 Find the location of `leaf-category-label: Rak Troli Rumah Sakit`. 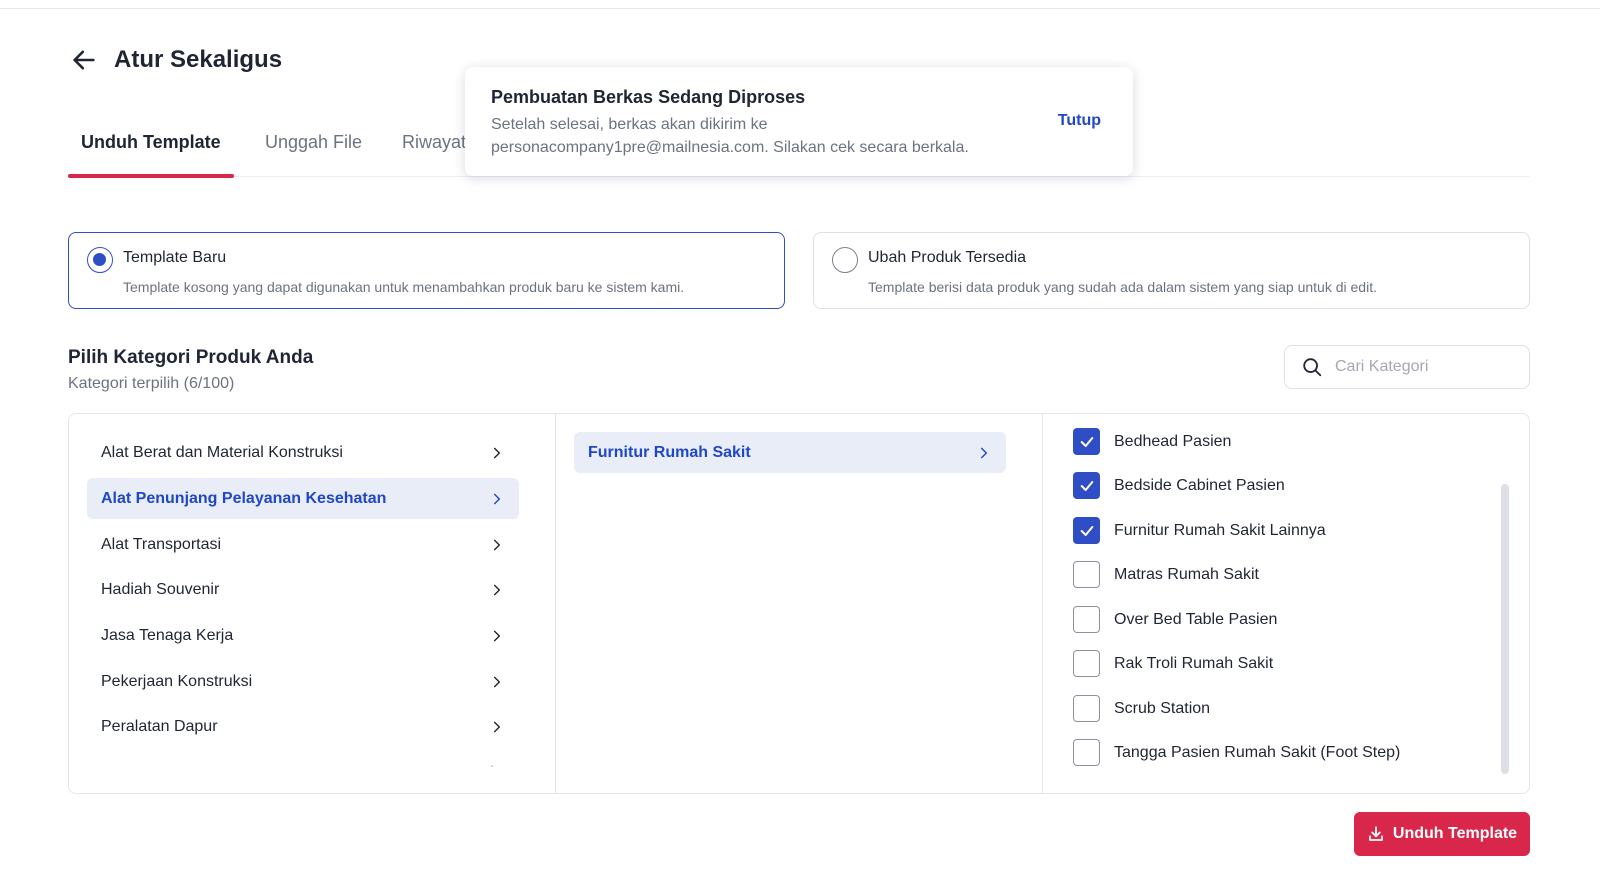

leaf-category-label: Rak Troli Rumah Sakit is located at coordinates (1194, 663).